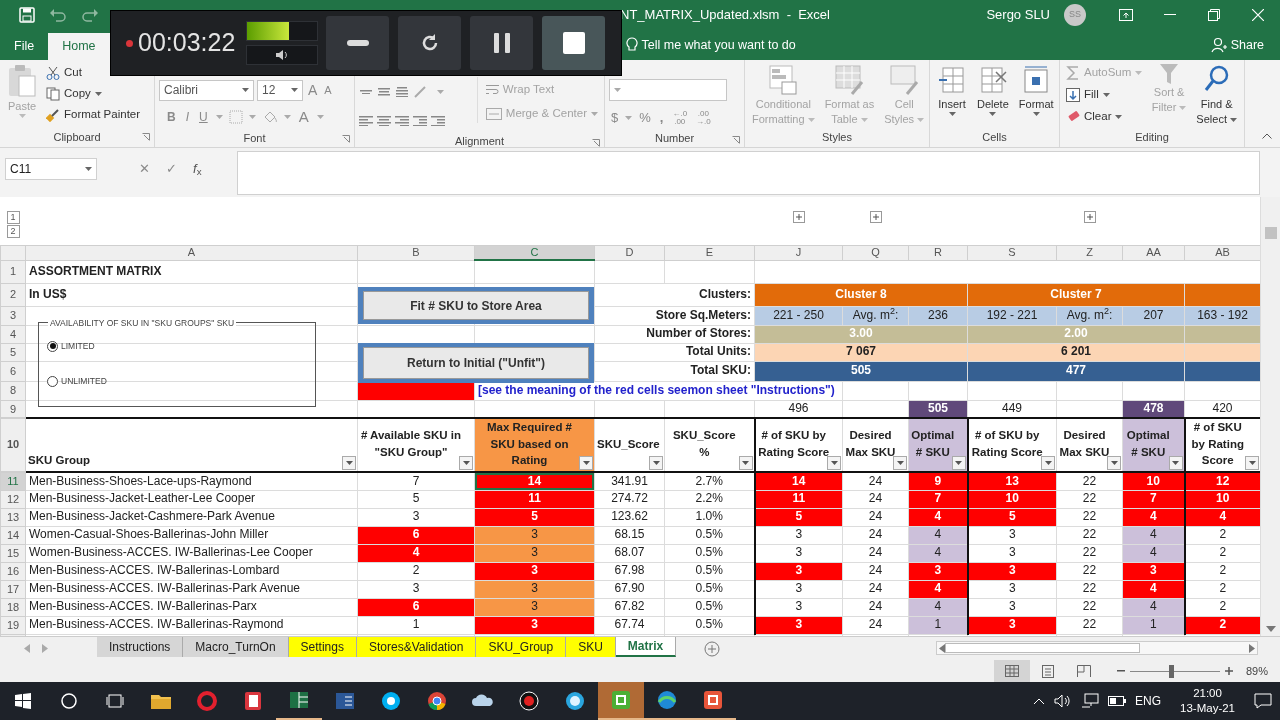 This screenshot has height=720, width=1280. Describe the element at coordinates (1088, 94) in the screenshot. I see `fill-button: Fill` at that location.